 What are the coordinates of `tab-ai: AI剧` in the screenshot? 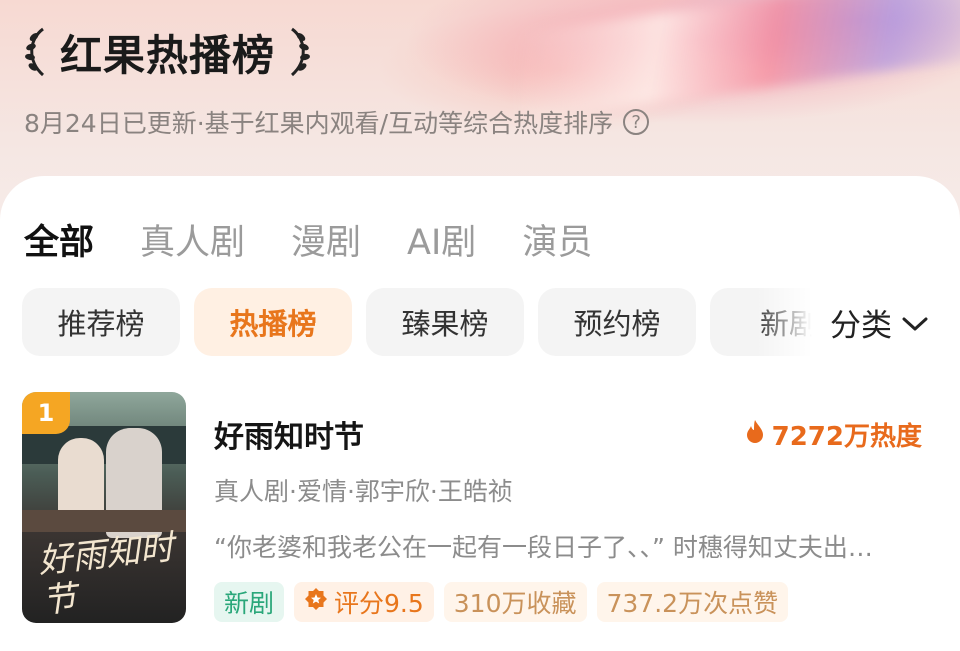 It's located at (441, 239).